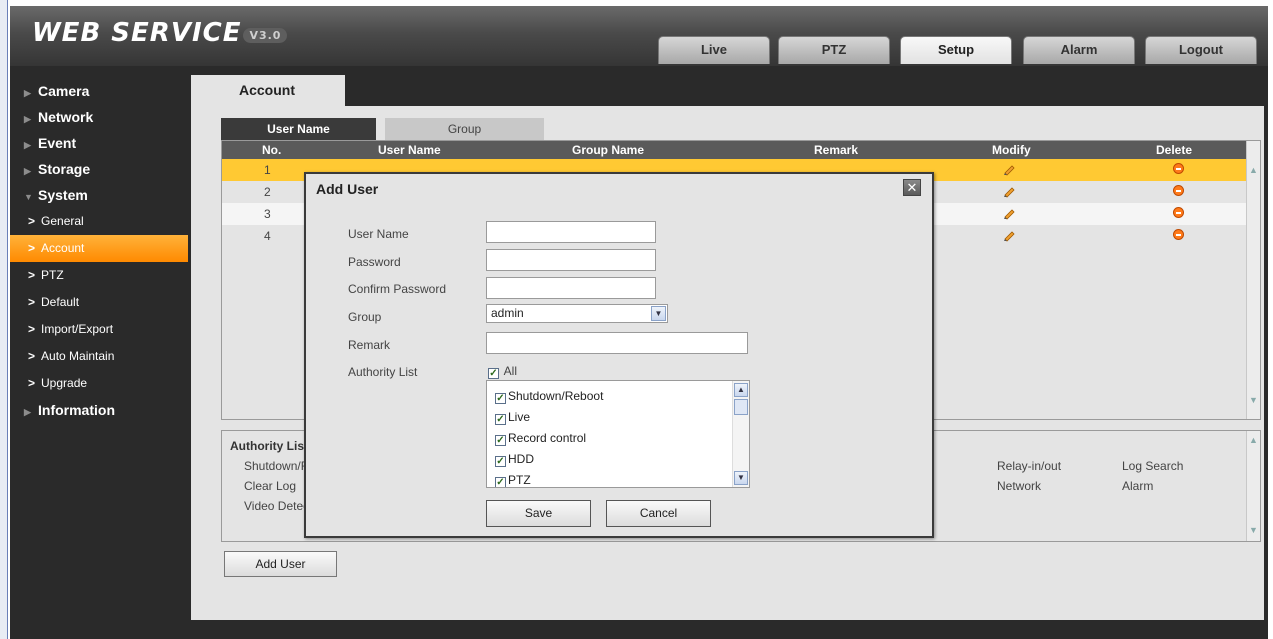 The width and height of the screenshot is (1273, 639). Describe the element at coordinates (383, 372) in the screenshot. I see `authority-list-label: Authority List` at that location.